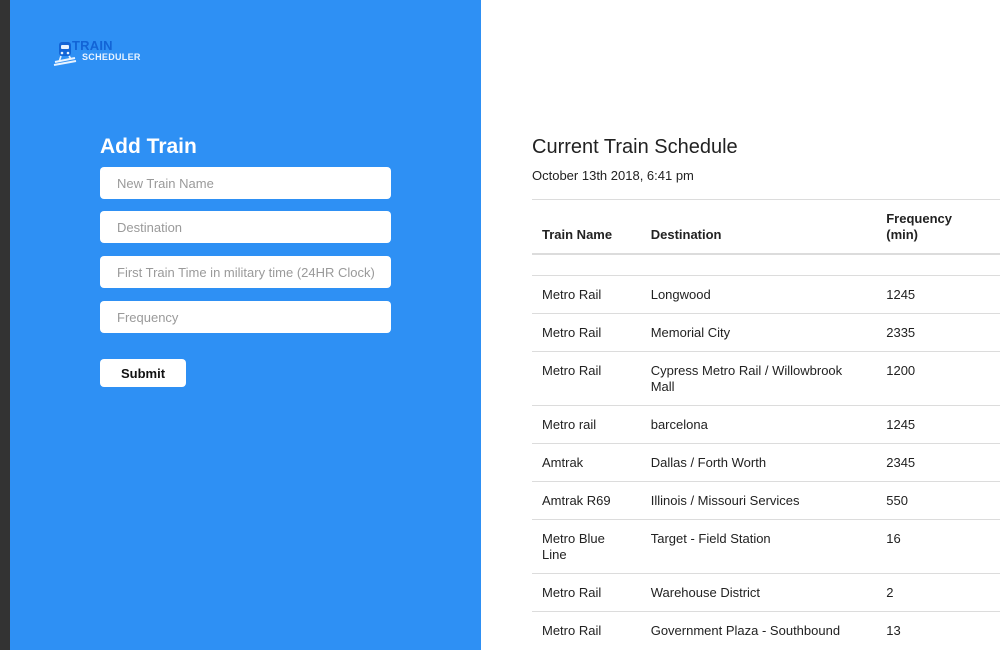  I want to click on window-edge, so click(5, 325).